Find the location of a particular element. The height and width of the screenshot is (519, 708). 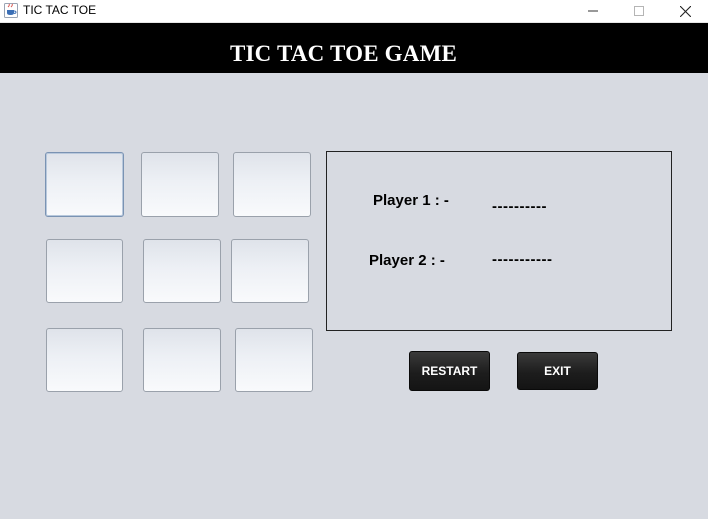

close-button is located at coordinates (685, 11).